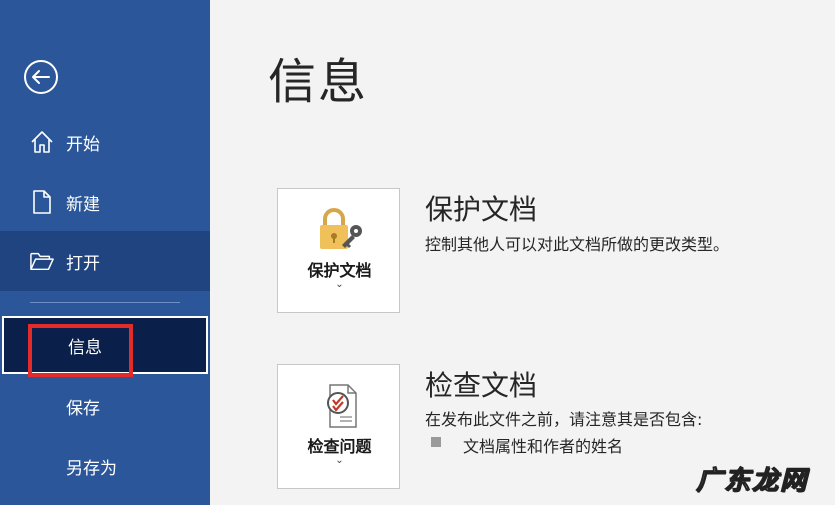 The width and height of the screenshot is (835, 505). What do you see at coordinates (105, 302) in the screenshot?
I see `sidebar-divider` at bounding box center [105, 302].